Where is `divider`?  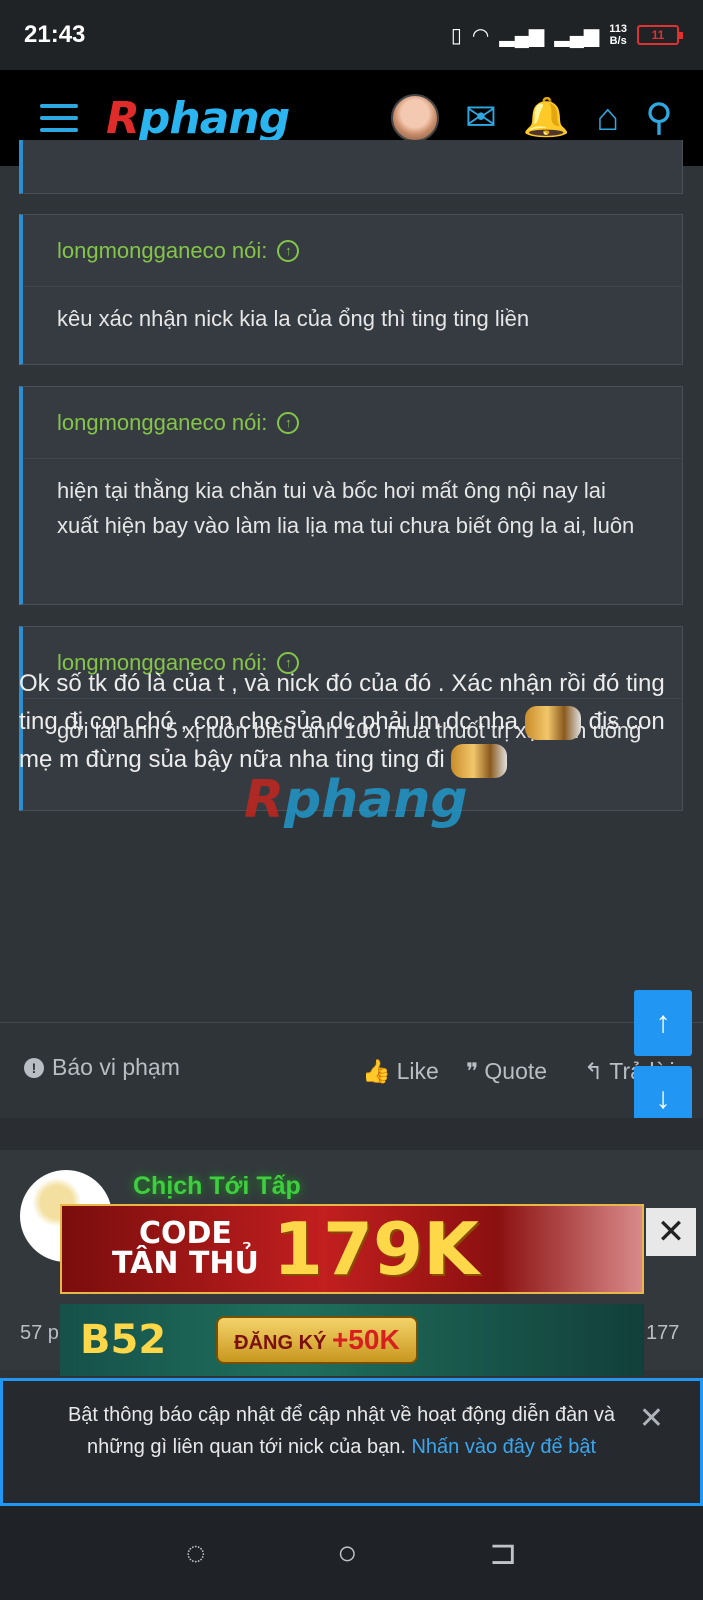
divider is located at coordinates (351, 1022).